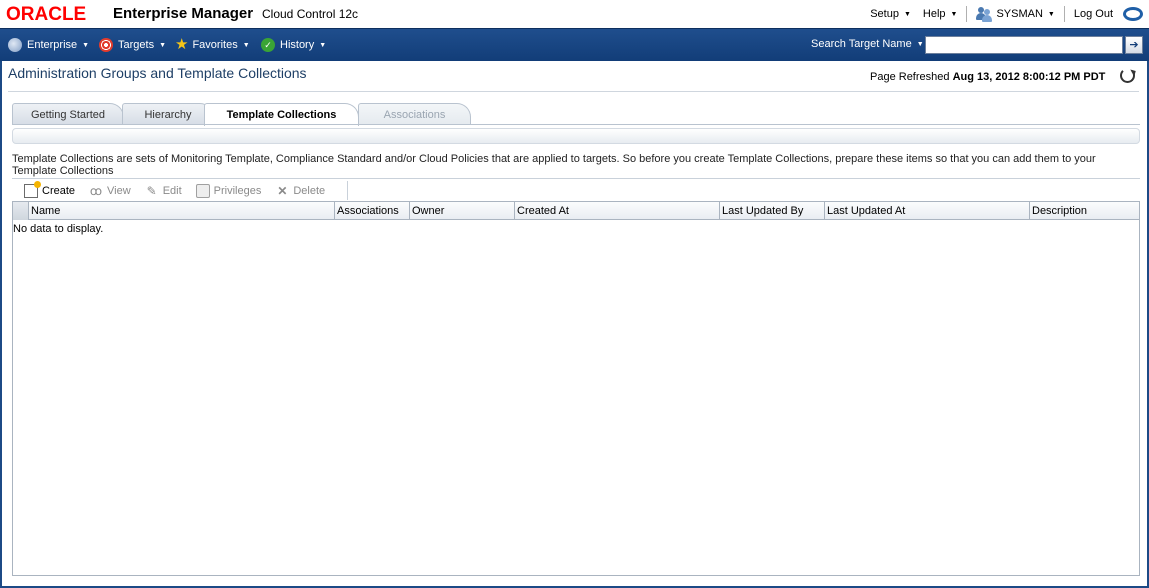 The height and width of the screenshot is (588, 1149). Describe the element at coordinates (68, 114) in the screenshot. I see `tab-getting-started: Getting Started` at that location.